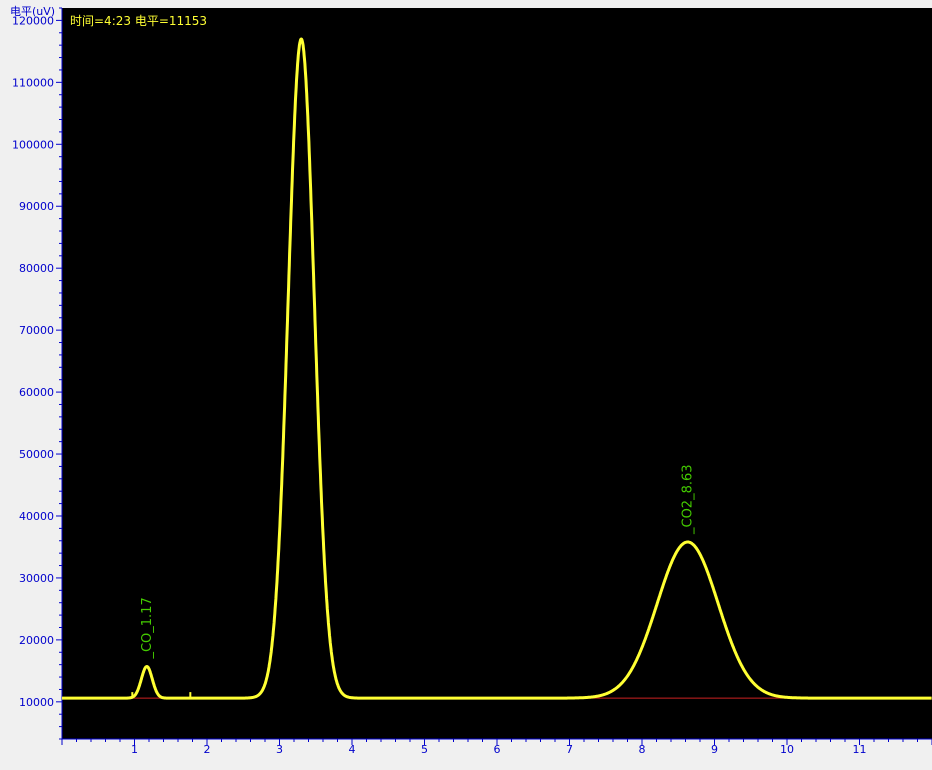  What do you see at coordinates (714, 749) in the screenshot?
I see `x-tick-label: 9` at bounding box center [714, 749].